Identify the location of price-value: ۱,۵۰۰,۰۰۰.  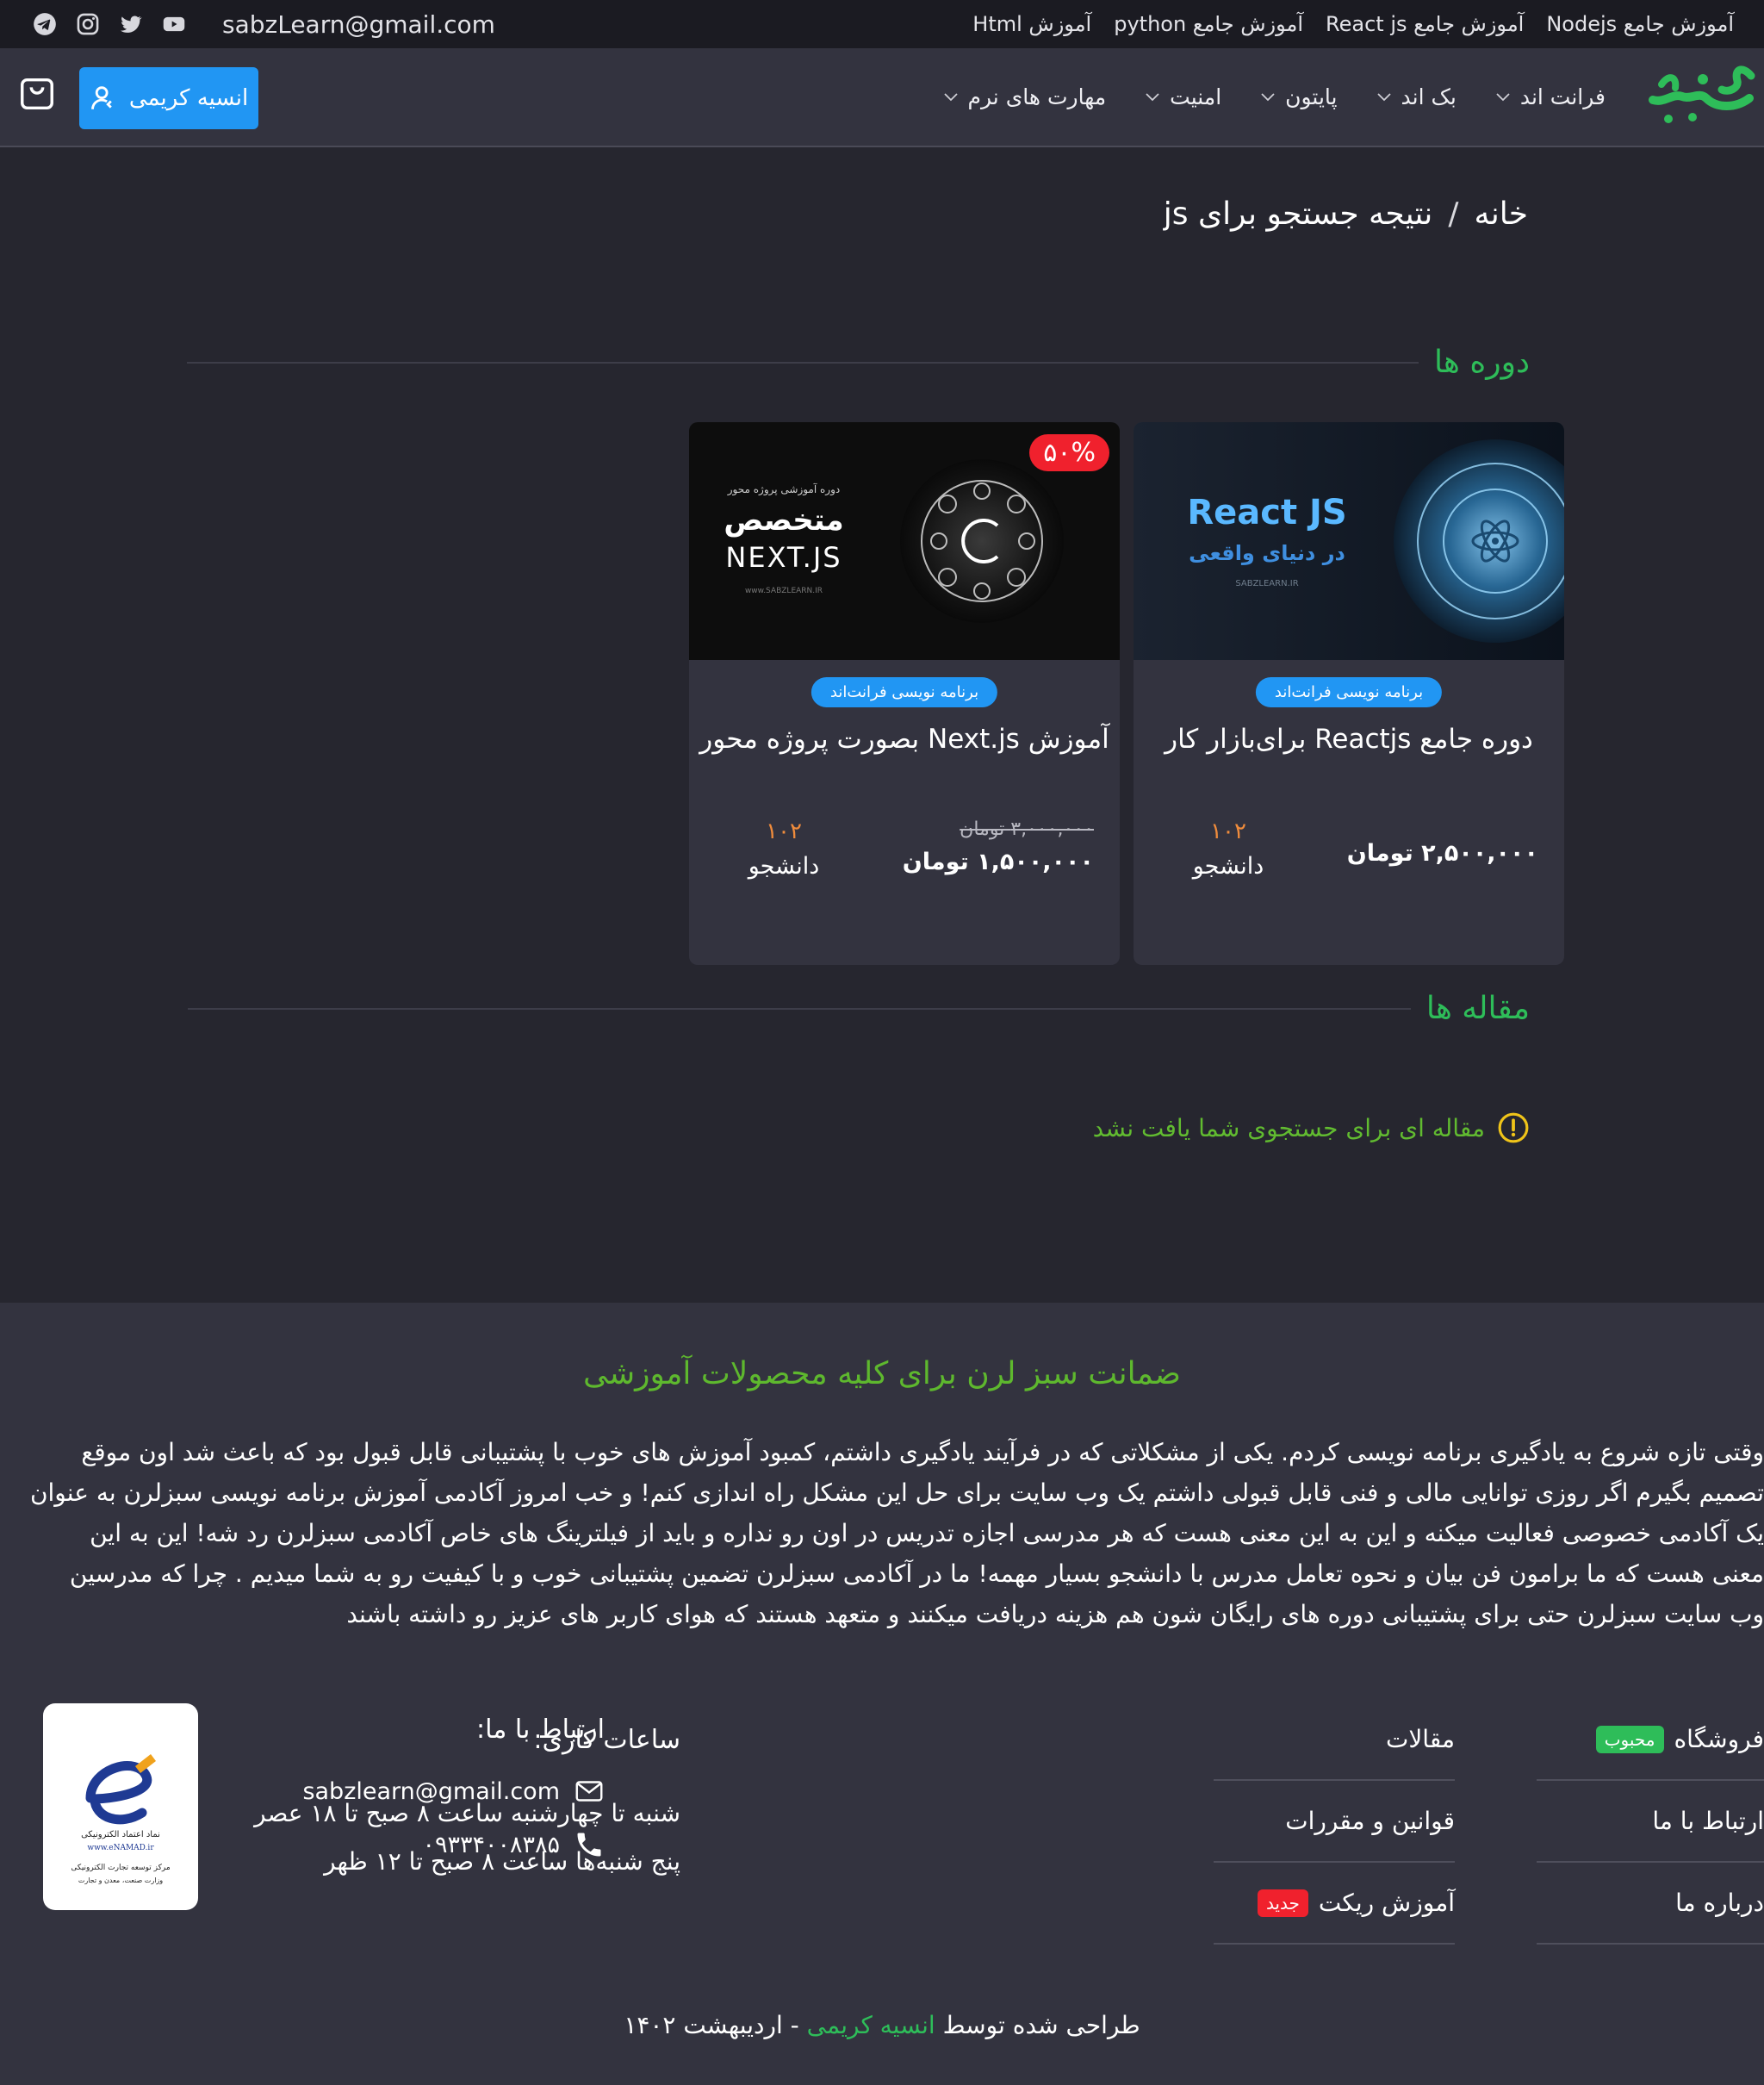
(1035, 862).